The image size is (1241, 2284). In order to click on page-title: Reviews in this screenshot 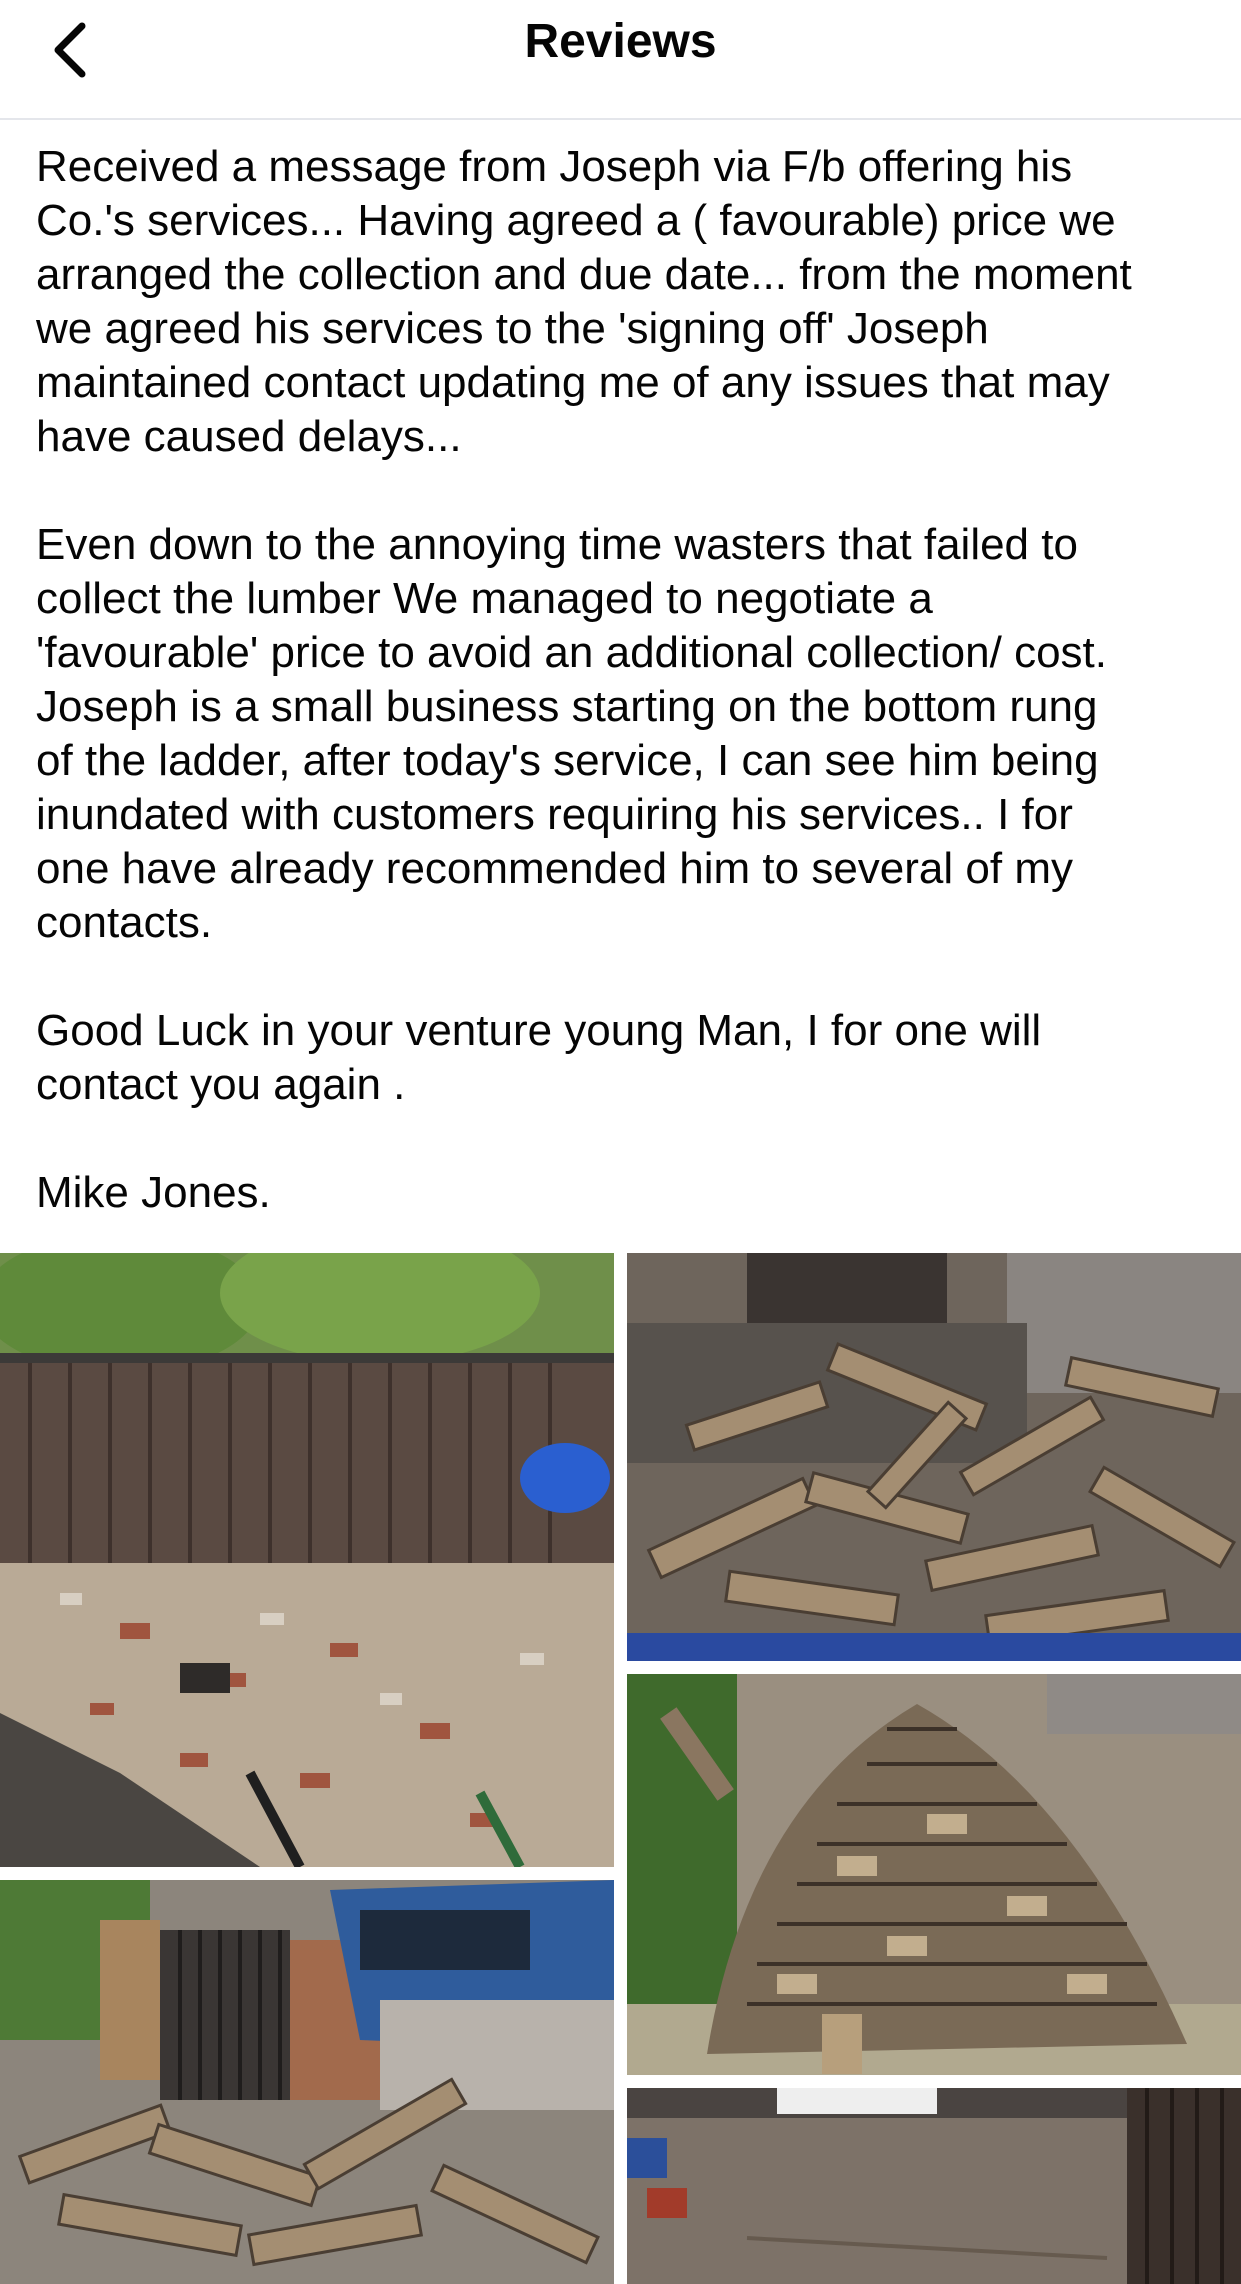, I will do `click(620, 41)`.